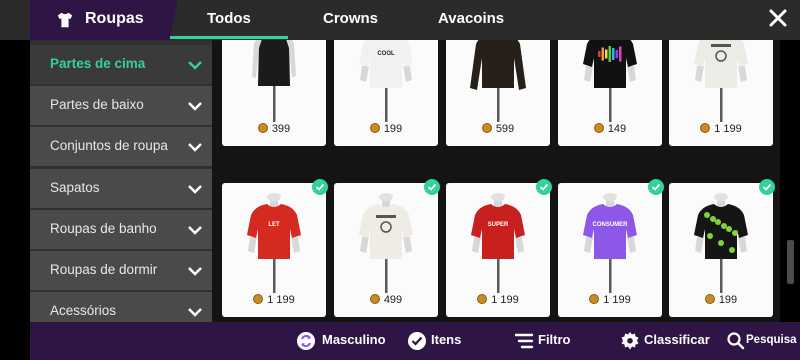  Describe the element at coordinates (505, 129) in the screenshot. I see `item-price: 599` at that location.